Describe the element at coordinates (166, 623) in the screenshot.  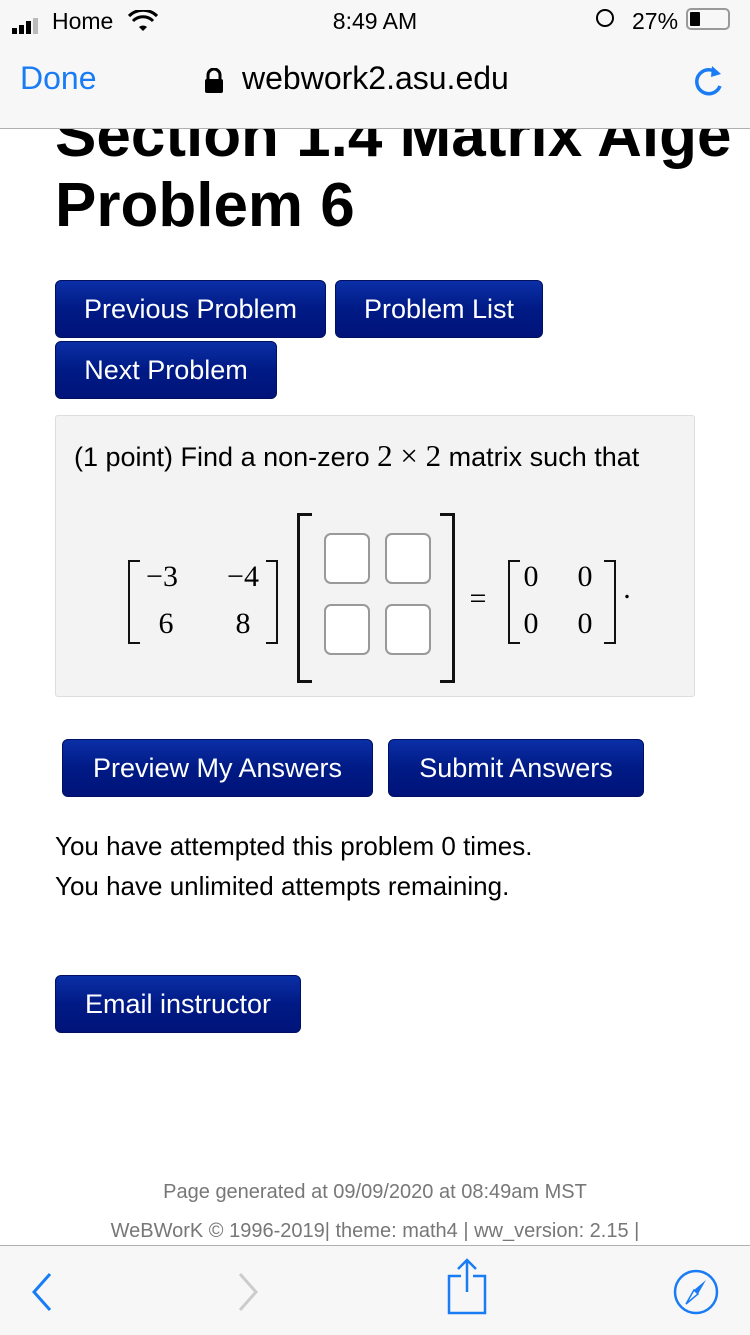
I see `matrix-a-entry: 6` at that location.